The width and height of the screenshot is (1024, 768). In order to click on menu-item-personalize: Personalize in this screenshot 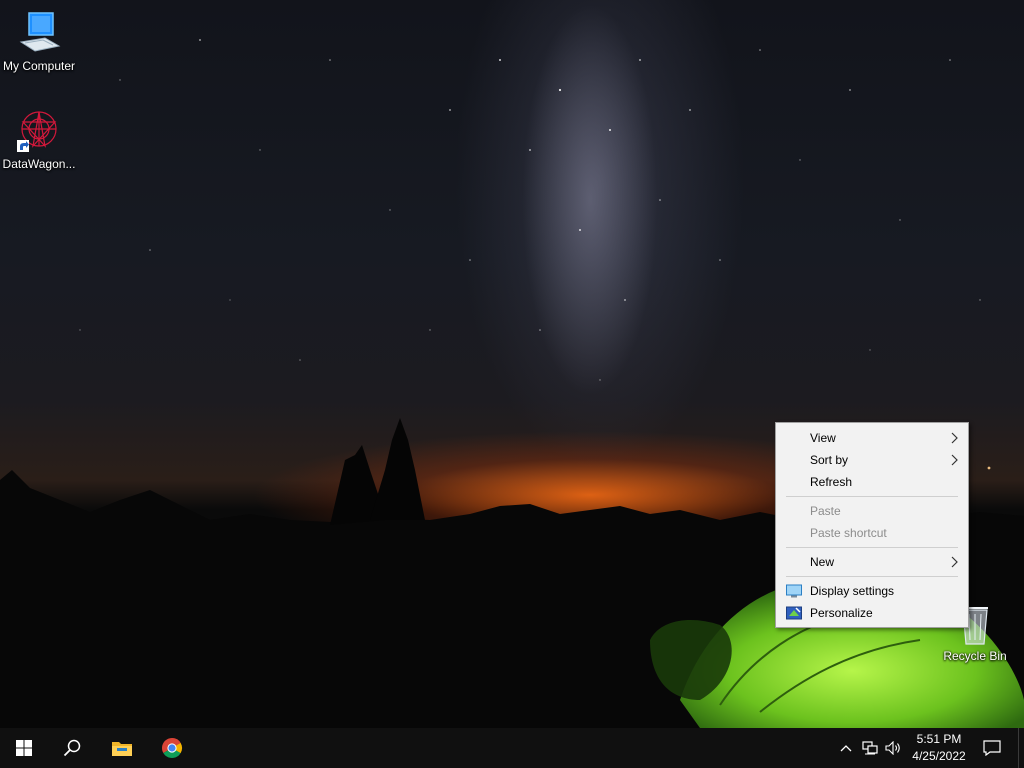, I will do `click(872, 613)`.